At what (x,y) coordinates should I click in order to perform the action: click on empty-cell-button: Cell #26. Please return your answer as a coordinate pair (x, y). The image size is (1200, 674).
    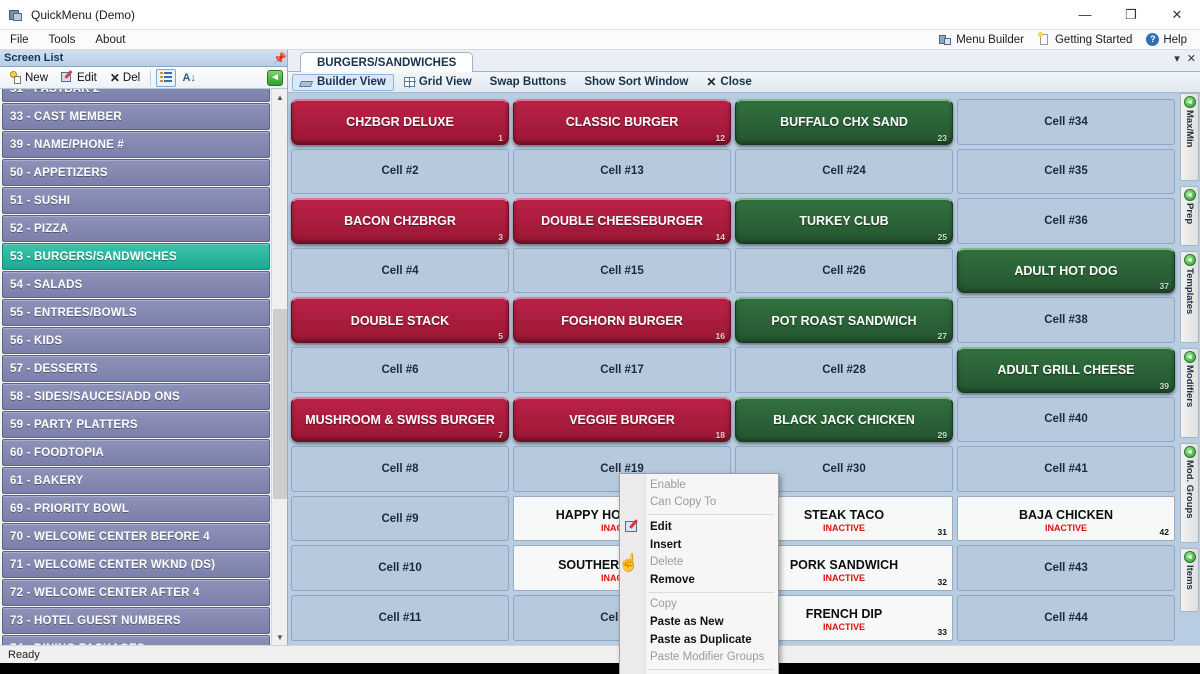
    Looking at the image, I should click on (844, 270).